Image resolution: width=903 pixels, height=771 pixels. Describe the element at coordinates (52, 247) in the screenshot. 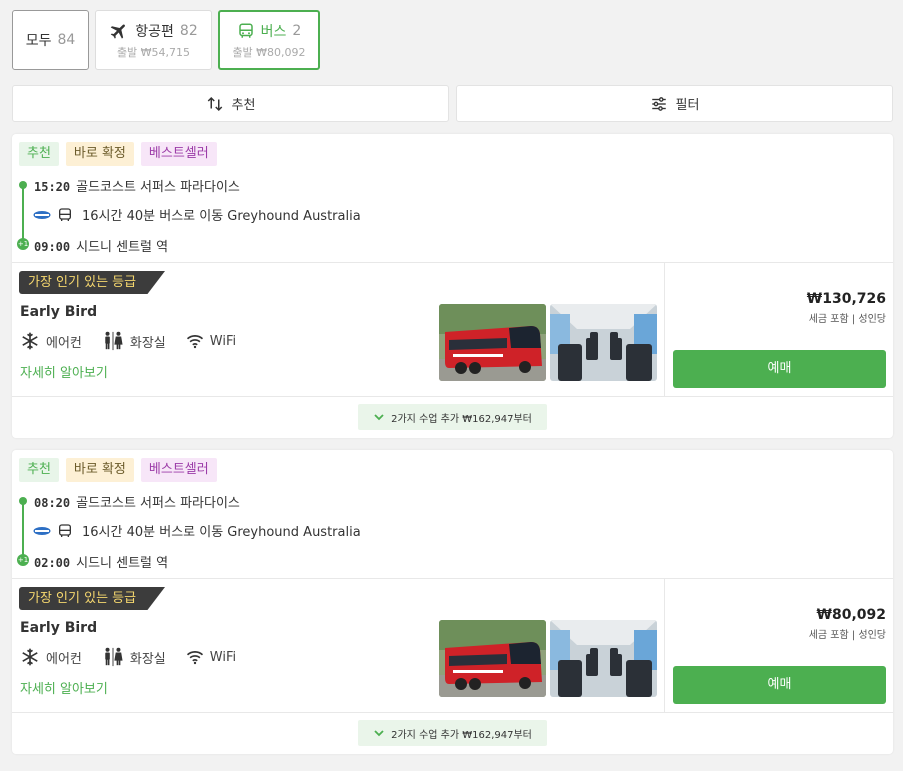

I see `arrival-time: 09:00` at that location.